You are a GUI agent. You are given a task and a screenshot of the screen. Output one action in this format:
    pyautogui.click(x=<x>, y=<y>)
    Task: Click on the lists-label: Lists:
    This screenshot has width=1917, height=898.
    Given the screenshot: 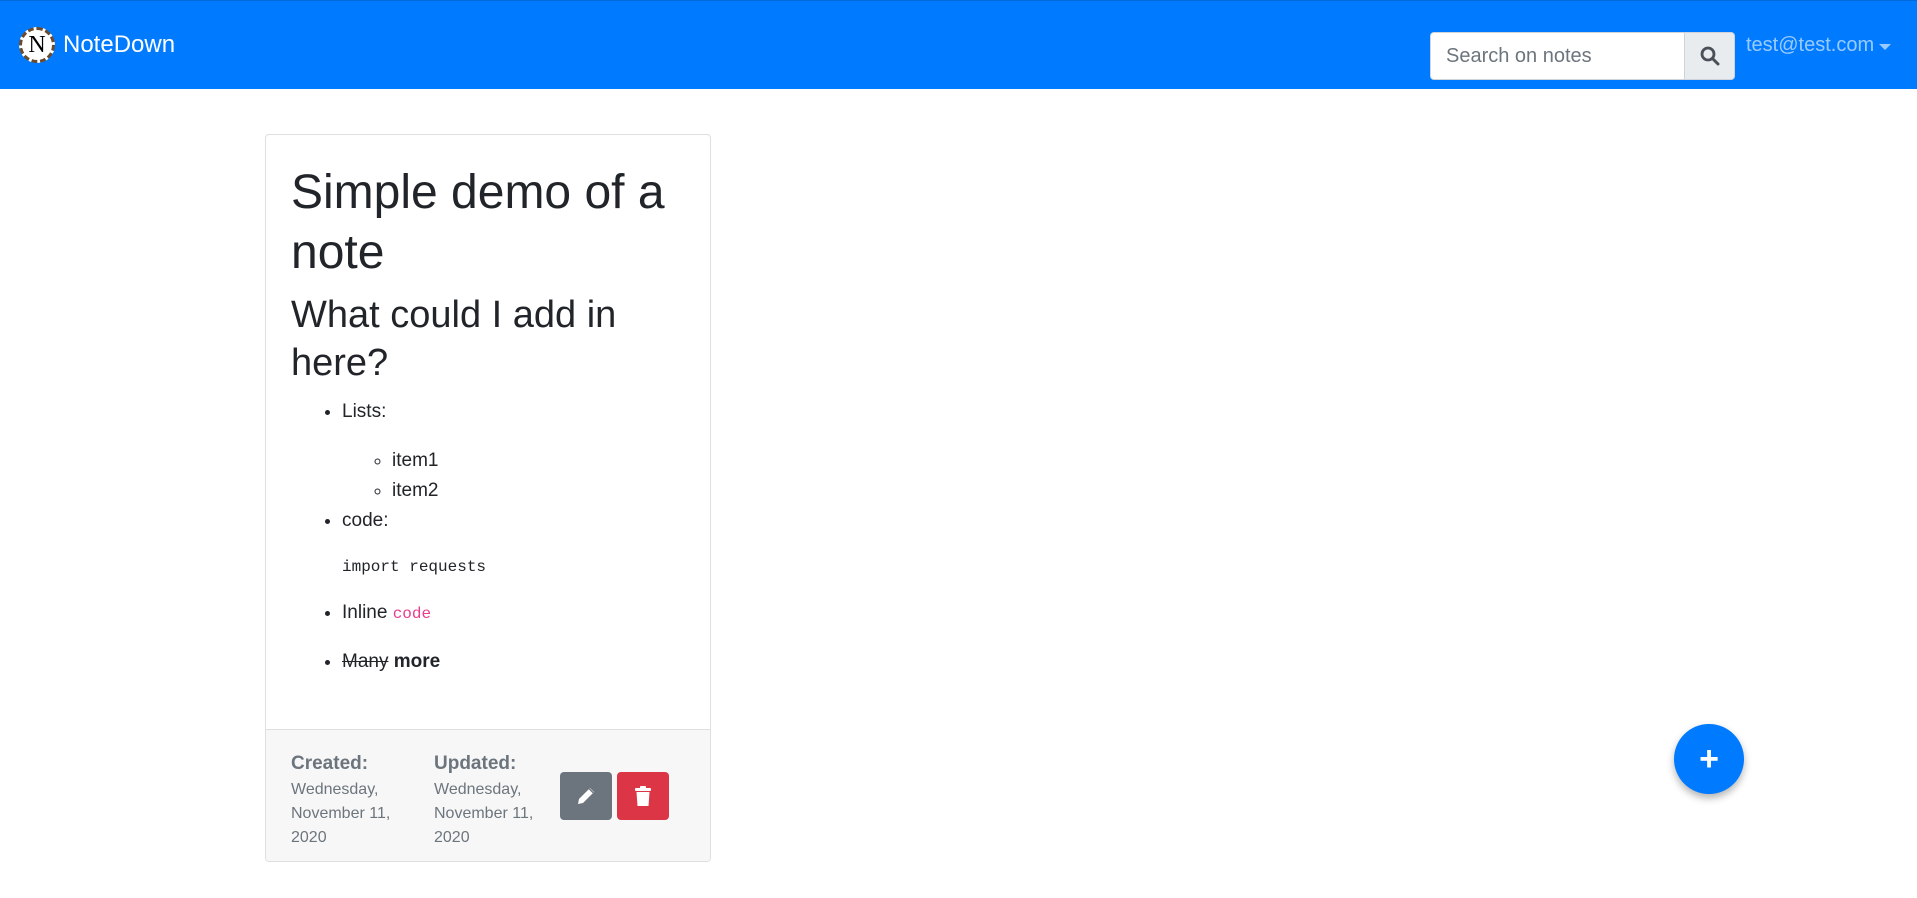 What is the action you would take?
    pyautogui.click(x=364, y=411)
    